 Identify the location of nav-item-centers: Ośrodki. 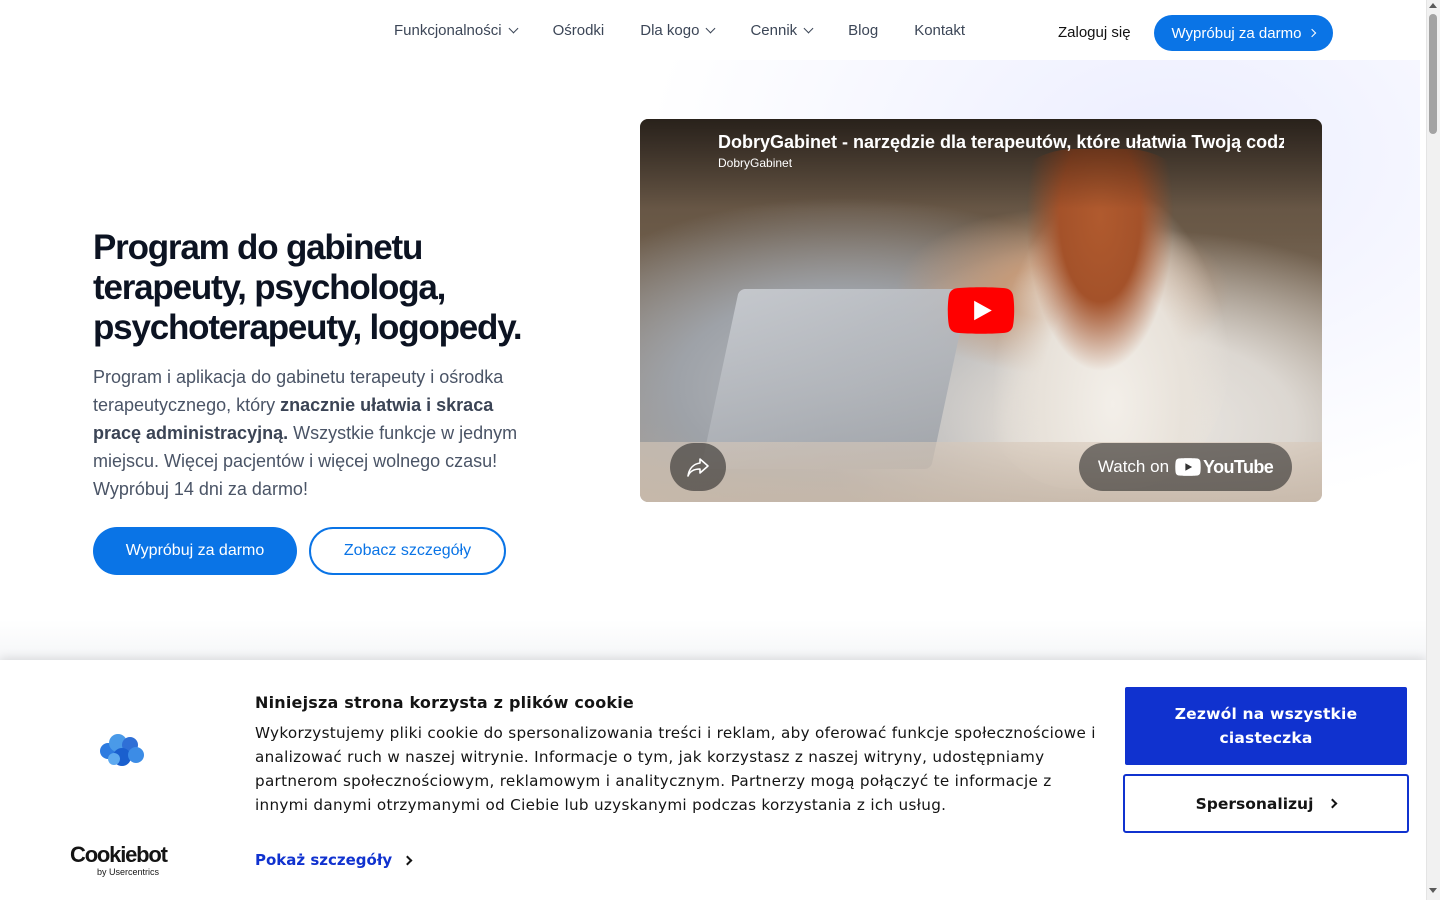
(579, 30).